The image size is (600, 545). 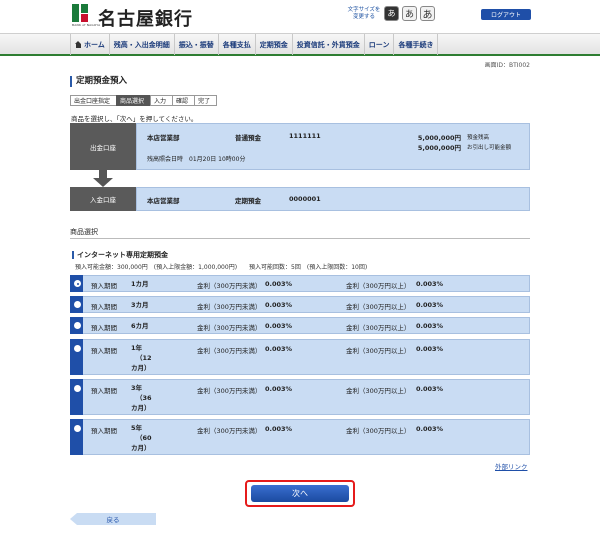 What do you see at coordinates (134, 119) in the screenshot?
I see `instruction-text: 商品を選択し、「次へ」を押してください。` at bounding box center [134, 119].